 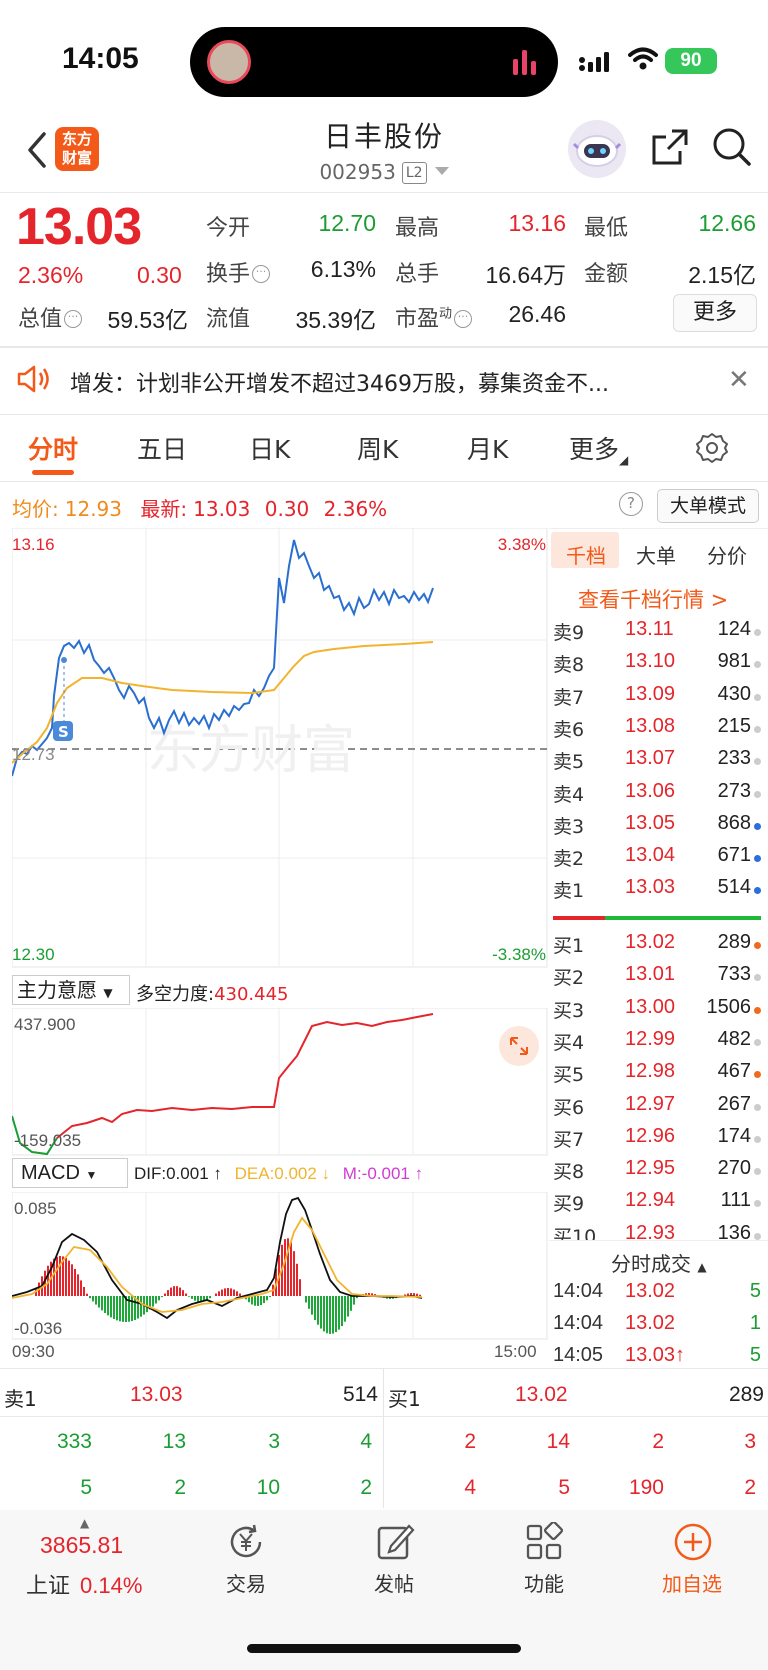 What do you see at coordinates (269, 448) in the screenshot?
I see `tab-daily-k: 日K` at bounding box center [269, 448].